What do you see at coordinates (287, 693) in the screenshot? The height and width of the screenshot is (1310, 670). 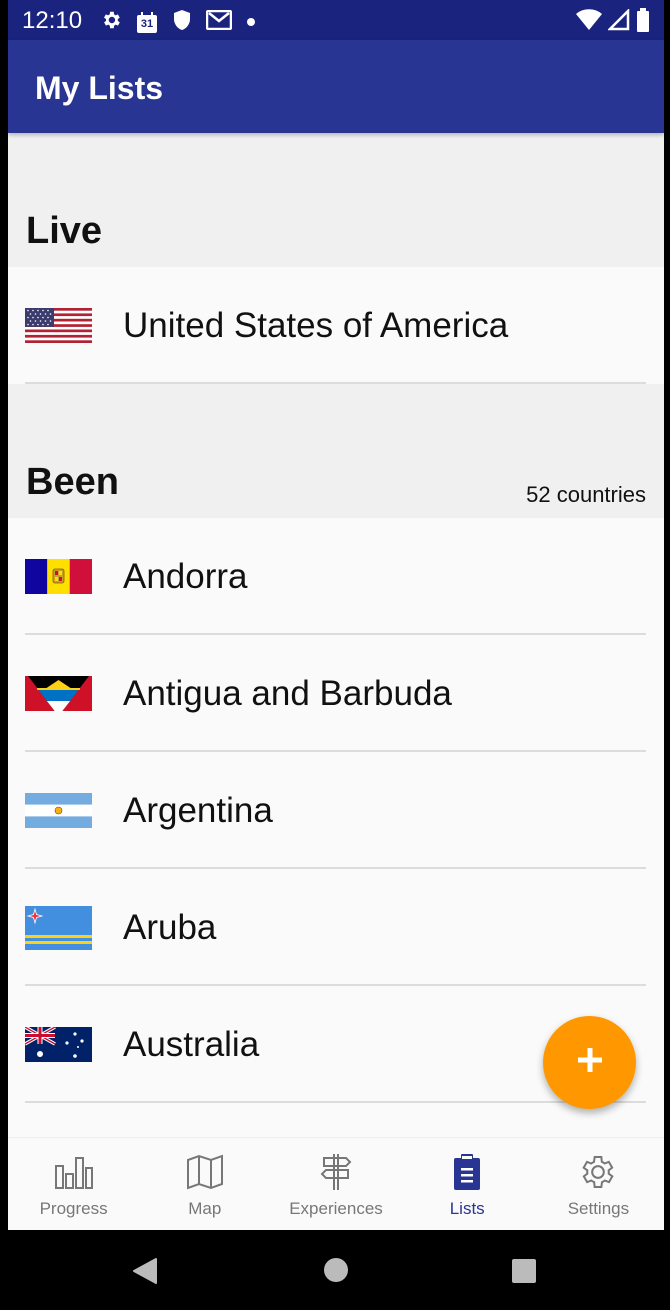 I see `country-name: Antigua and Barbuda` at bounding box center [287, 693].